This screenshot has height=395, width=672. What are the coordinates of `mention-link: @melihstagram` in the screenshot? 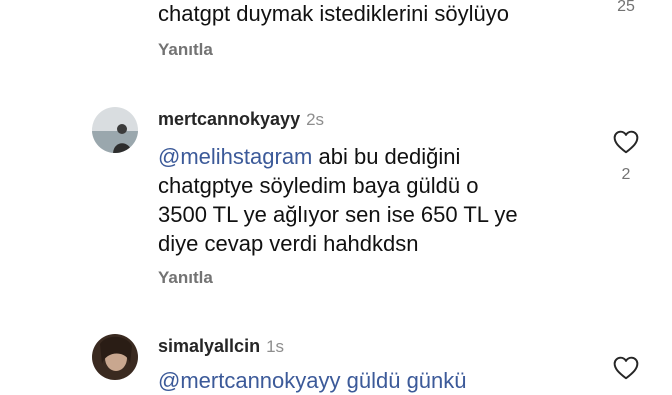 It's located at (235, 156).